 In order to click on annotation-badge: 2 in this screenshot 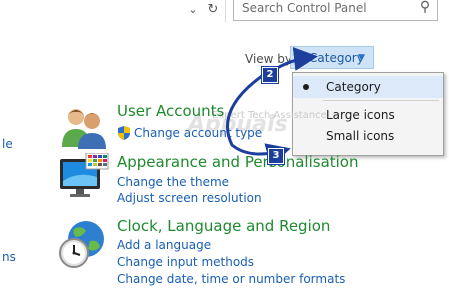, I will do `click(270, 75)`.